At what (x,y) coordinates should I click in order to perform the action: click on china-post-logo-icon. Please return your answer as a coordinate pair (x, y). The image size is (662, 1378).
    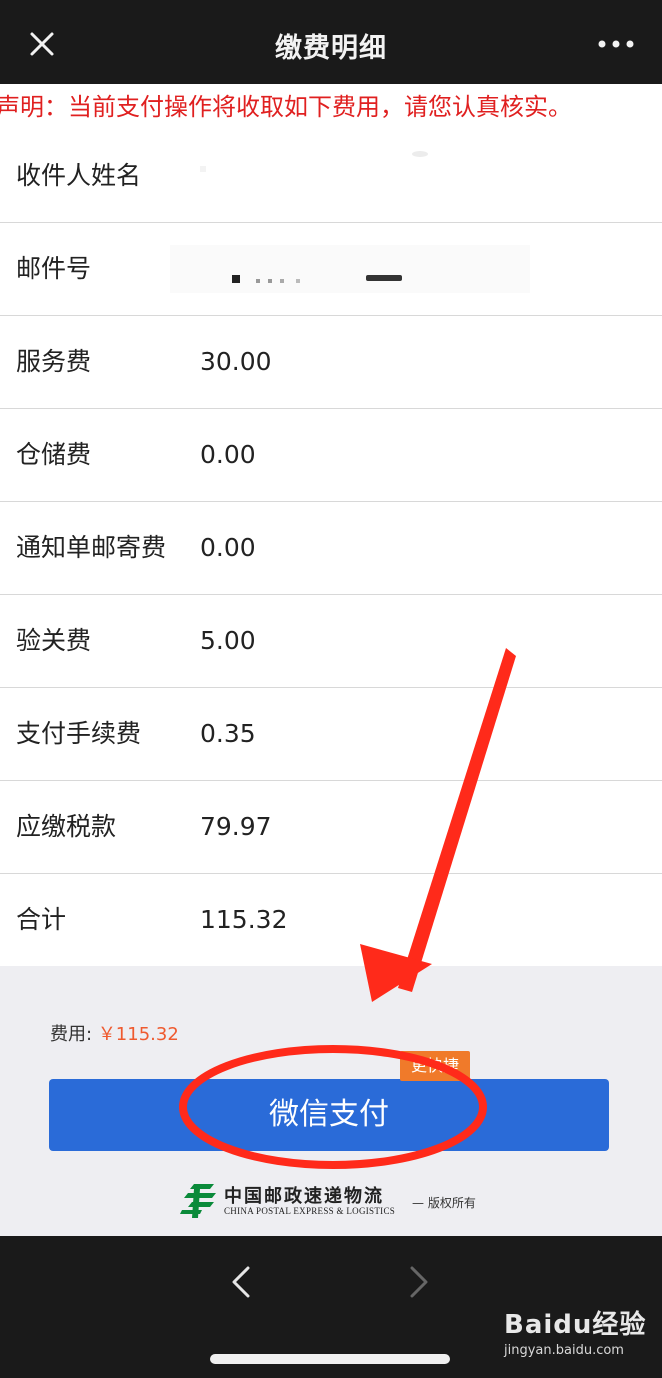
    Looking at the image, I should click on (198, 1201).